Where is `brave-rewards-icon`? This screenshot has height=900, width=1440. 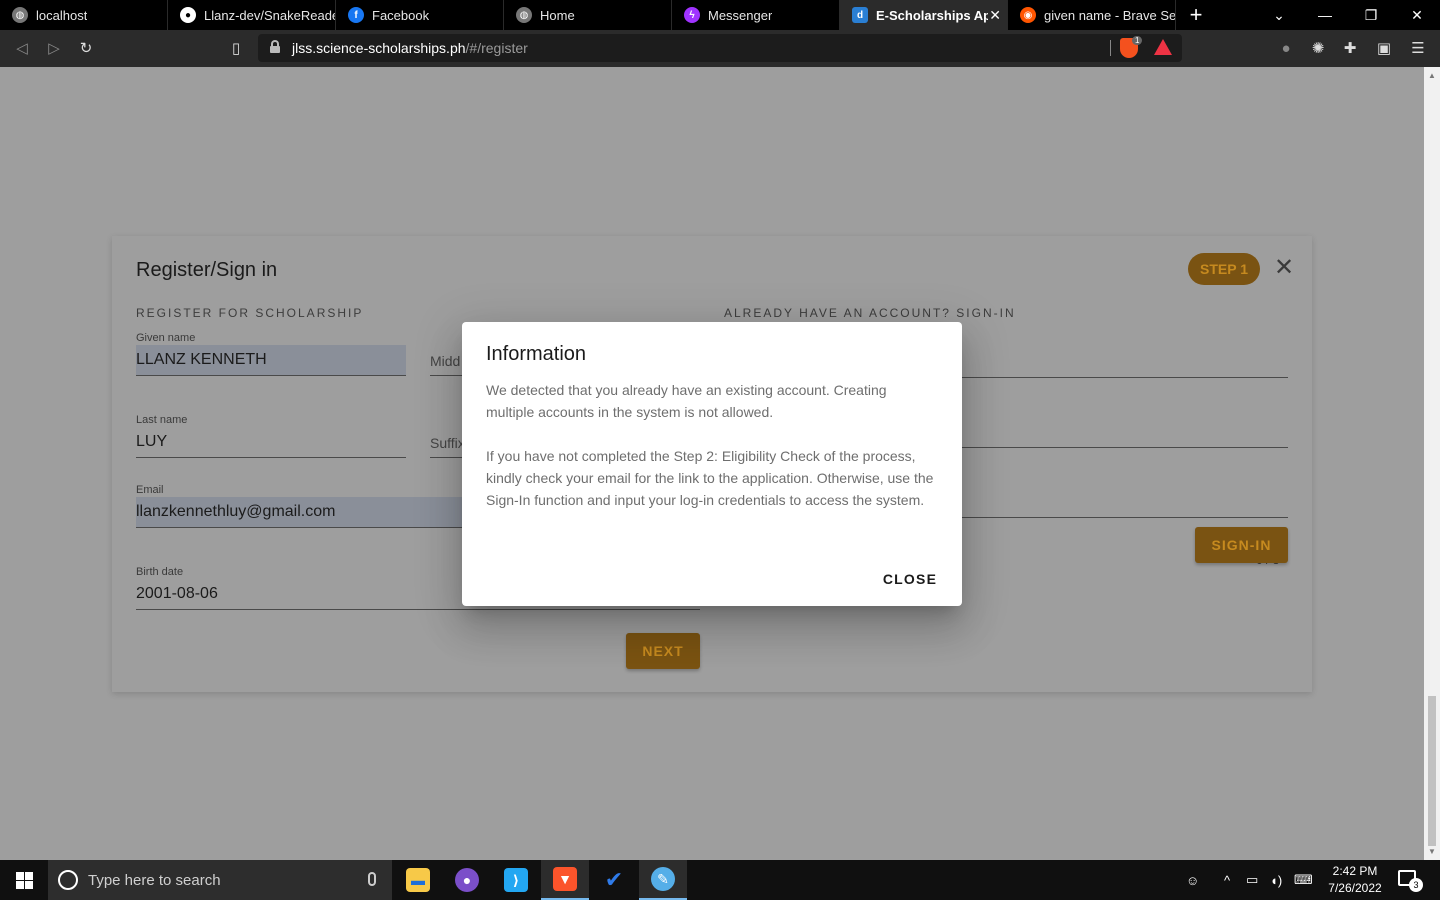 brave-rewards-icon is located at coordinates (1163, 47).